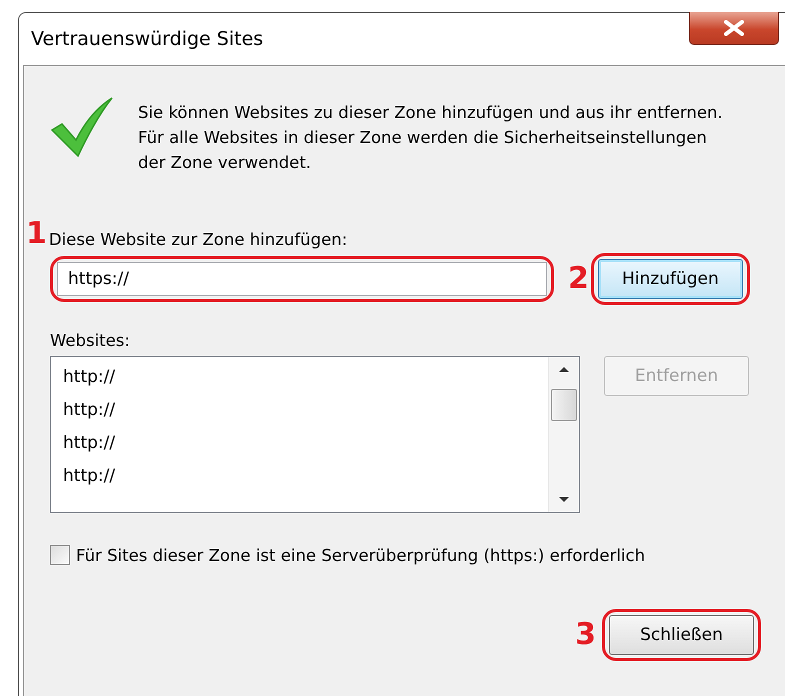  What do you see at coordinates (60, 555) in the screenshot?
I see `checkbox` at bounding box center [60, 555].